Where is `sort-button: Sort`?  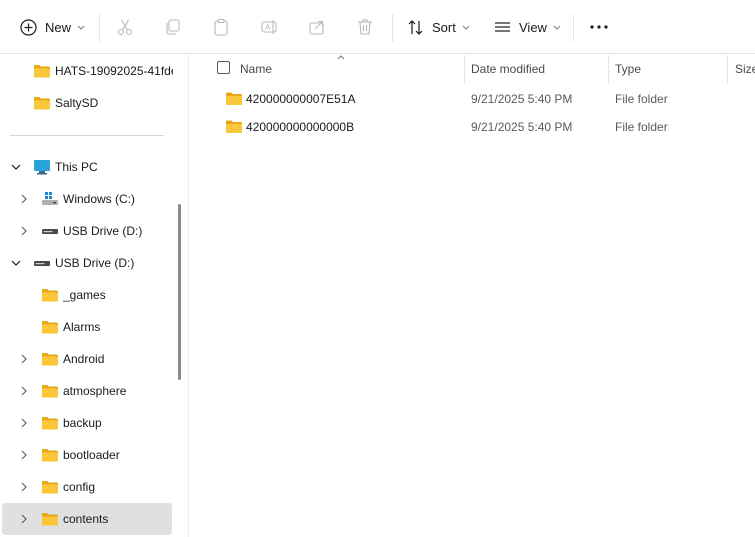
sort-button: Sort is located at coordinates (438, 27).